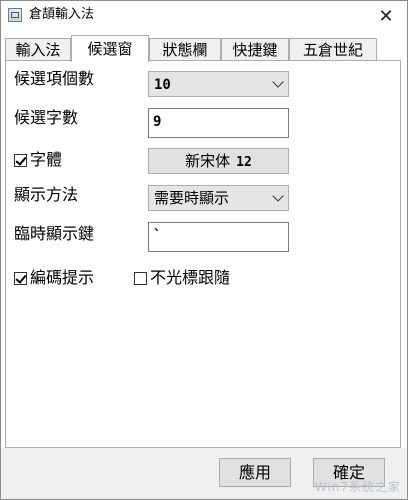 The height and width of the screenshot is (500, 408). Describe the element at coordinates (46, 159) in the screenshot. I see `font-label: 字體` at that location.